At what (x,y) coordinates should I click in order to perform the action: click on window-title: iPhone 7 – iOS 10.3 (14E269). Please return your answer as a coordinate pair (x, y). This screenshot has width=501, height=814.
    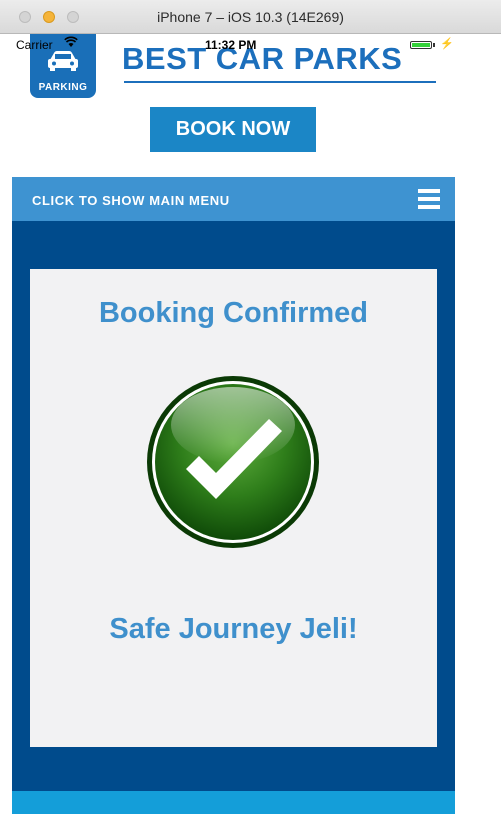
    Looking at the image, I should click on (250, 17).